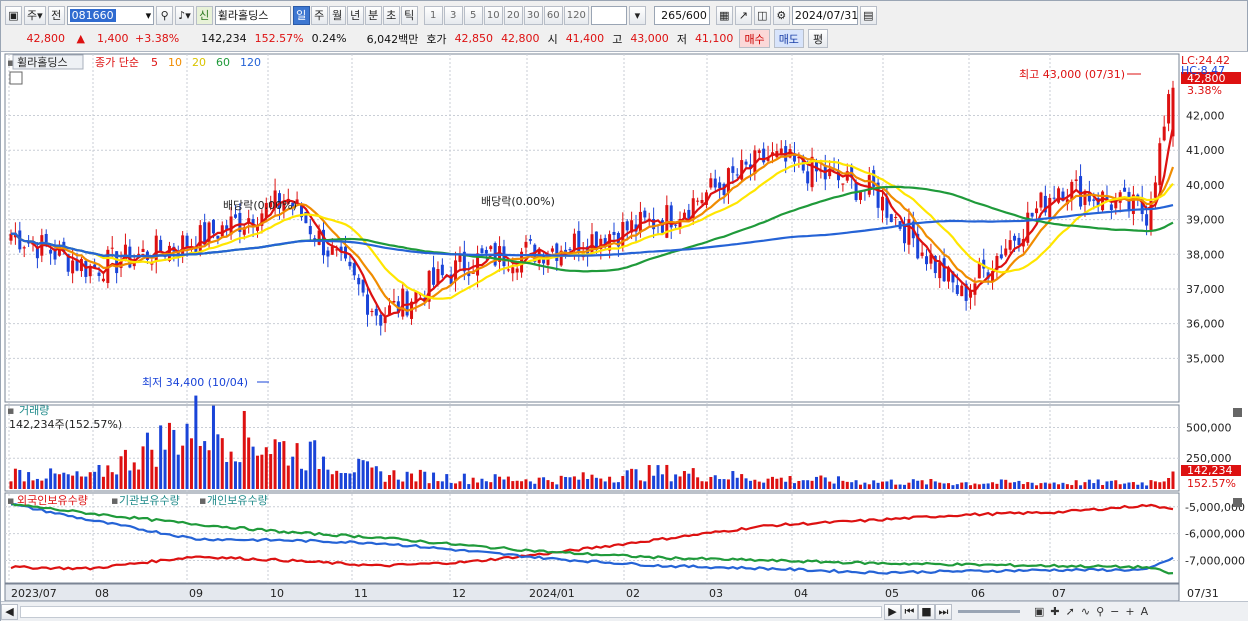 The height and width of the screenshot is (621, 1248). Describe the element at coordinates (301, 15) in the screenshot. I see `period-tab-0: 일` at that location.